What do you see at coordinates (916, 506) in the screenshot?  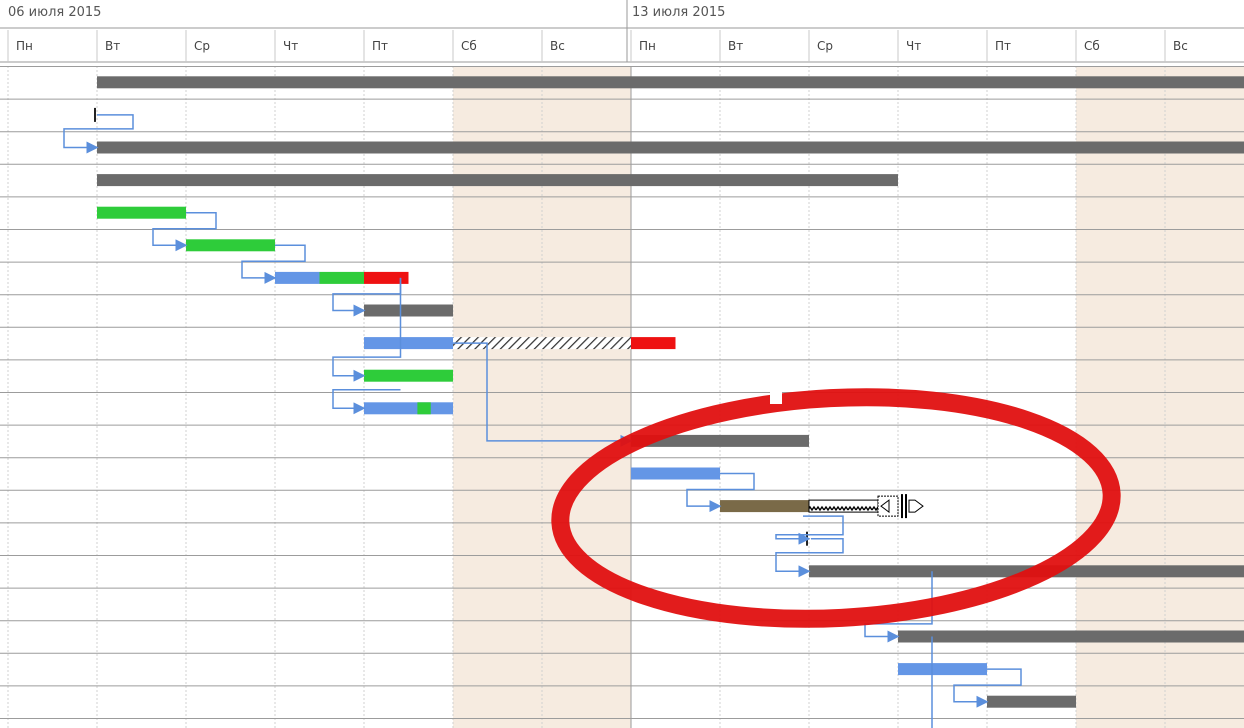 I see `resize-cursor-arrow-right` at bounding box center [916, 506].